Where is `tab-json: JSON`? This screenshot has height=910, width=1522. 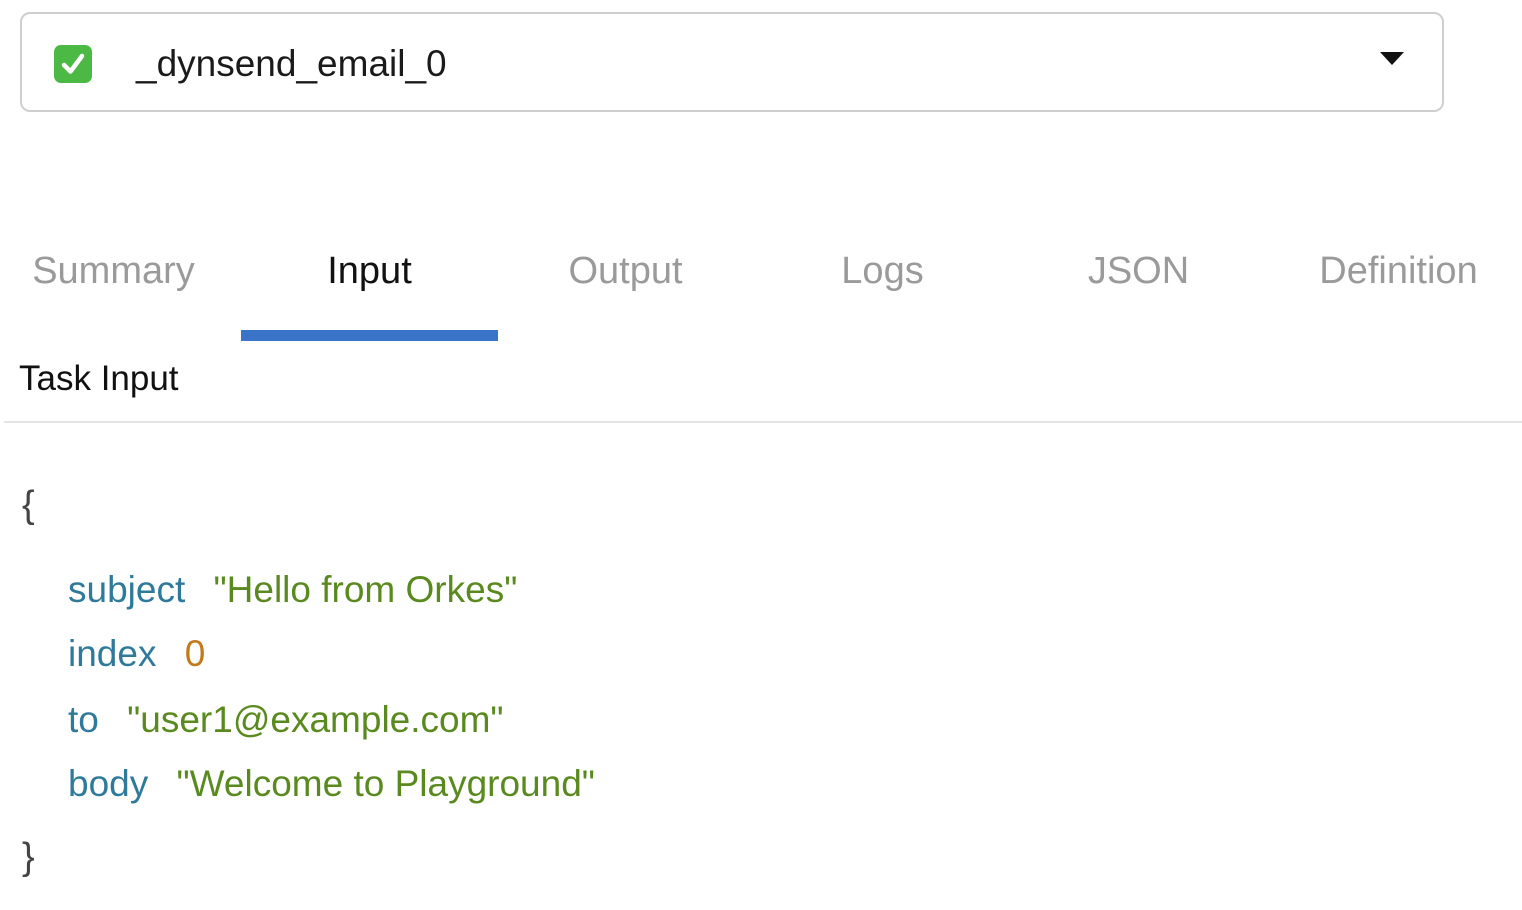 tab-json: JSON is located at coordinates (1138, 271).